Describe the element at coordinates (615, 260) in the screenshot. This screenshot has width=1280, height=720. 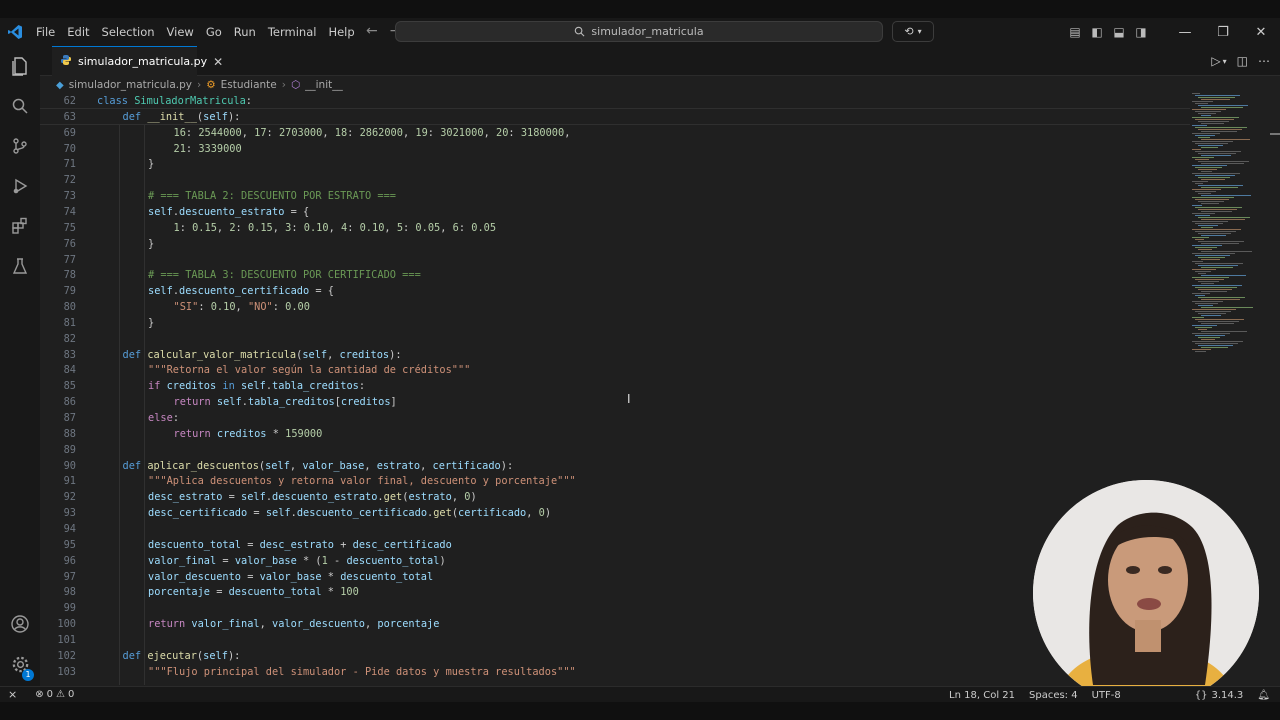
I see `code-line: 77` at that location.